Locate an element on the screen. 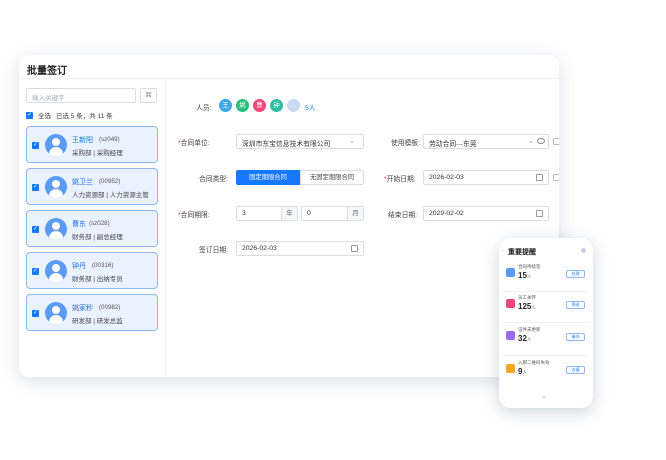  employee-code: (00316) is located at coordinates (103, 265).